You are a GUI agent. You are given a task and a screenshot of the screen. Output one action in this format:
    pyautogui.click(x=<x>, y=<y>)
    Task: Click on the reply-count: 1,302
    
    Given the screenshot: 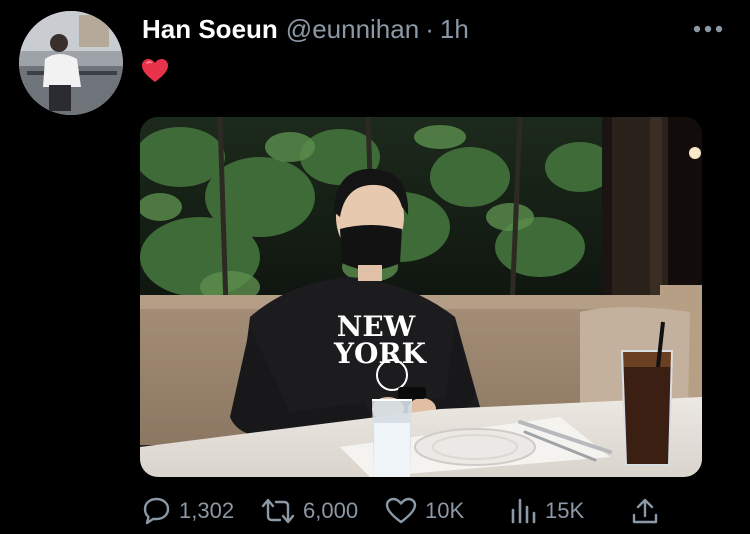 What is the action you would take?
    pyautogui.click(x=207, y=510)
    